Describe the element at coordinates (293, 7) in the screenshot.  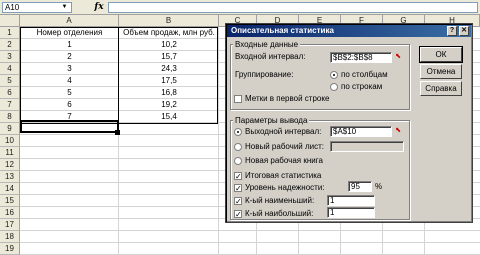
I see `formula-input` at that location.